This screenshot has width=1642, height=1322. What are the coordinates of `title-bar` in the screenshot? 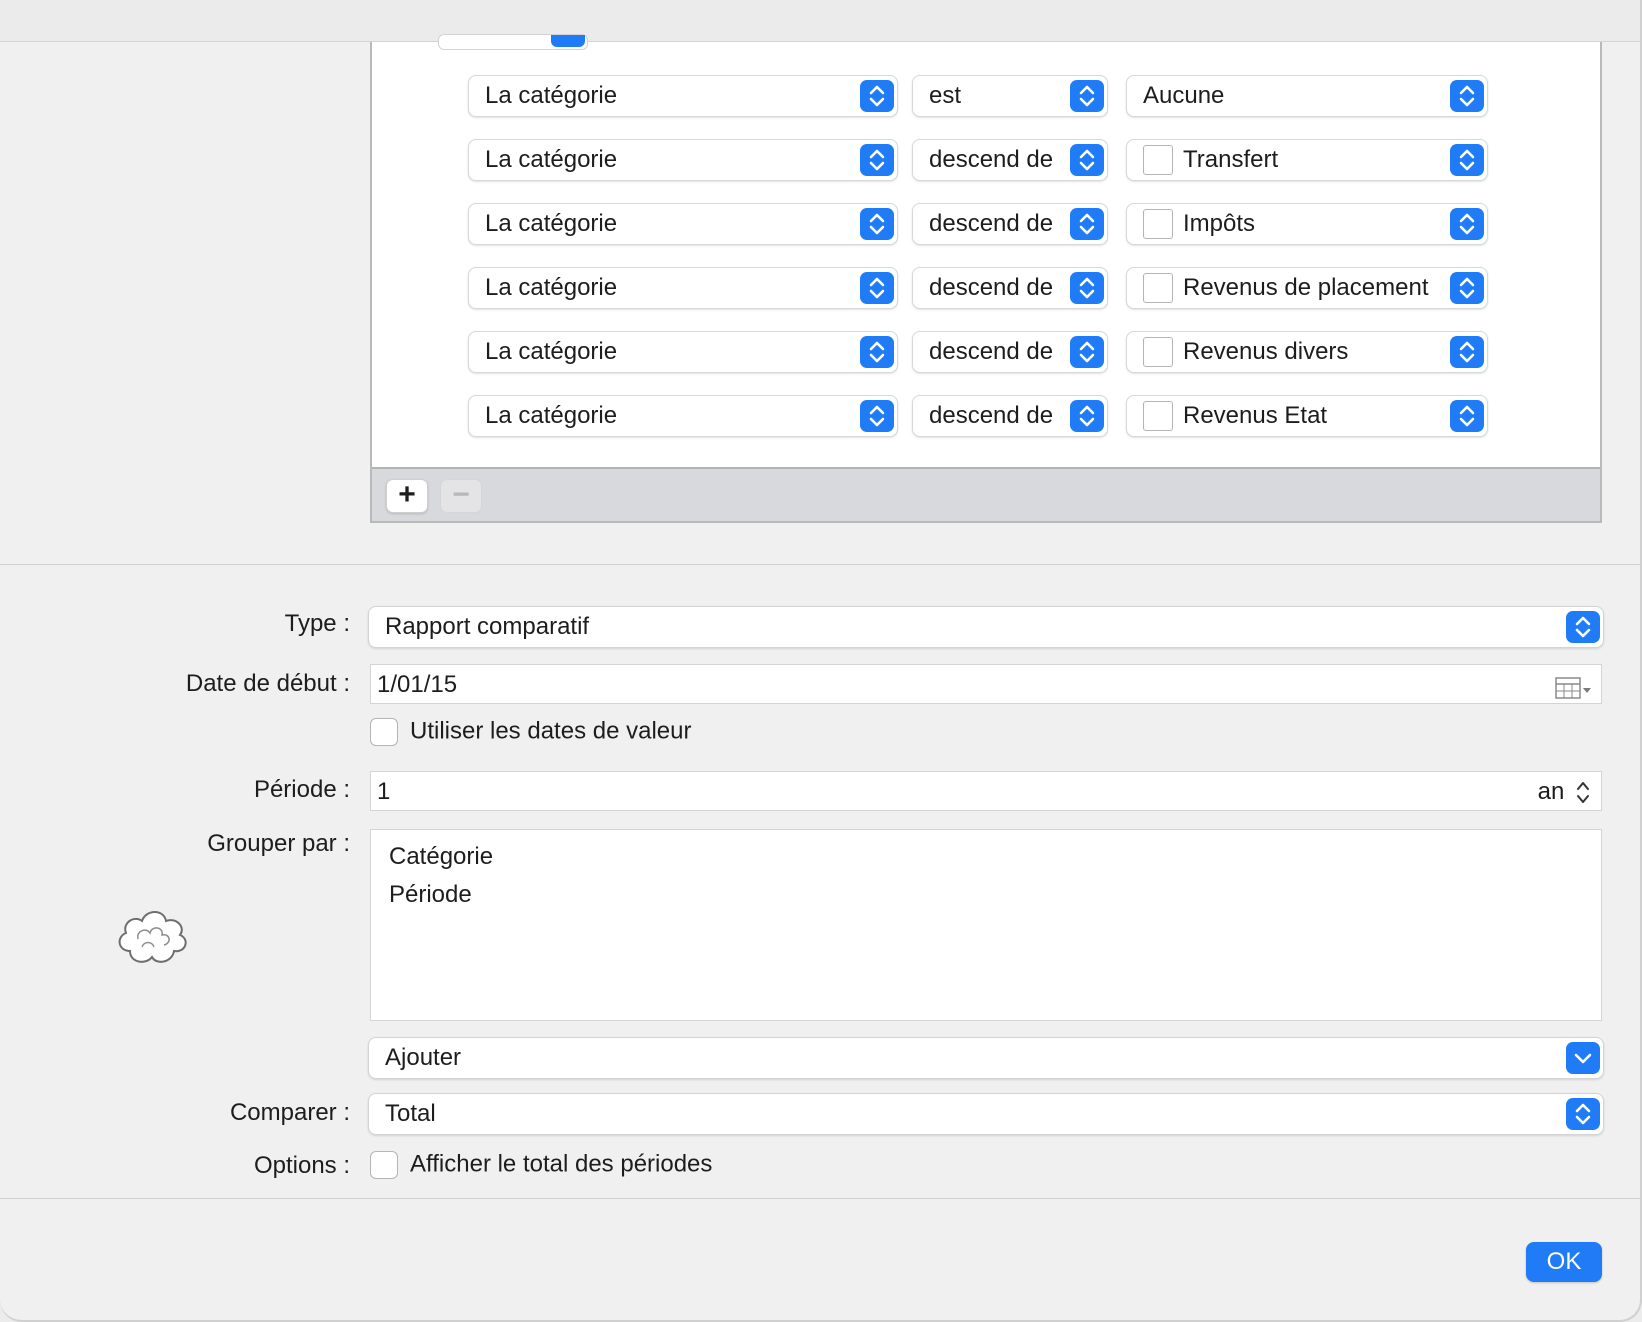 It's located at (820, 21).